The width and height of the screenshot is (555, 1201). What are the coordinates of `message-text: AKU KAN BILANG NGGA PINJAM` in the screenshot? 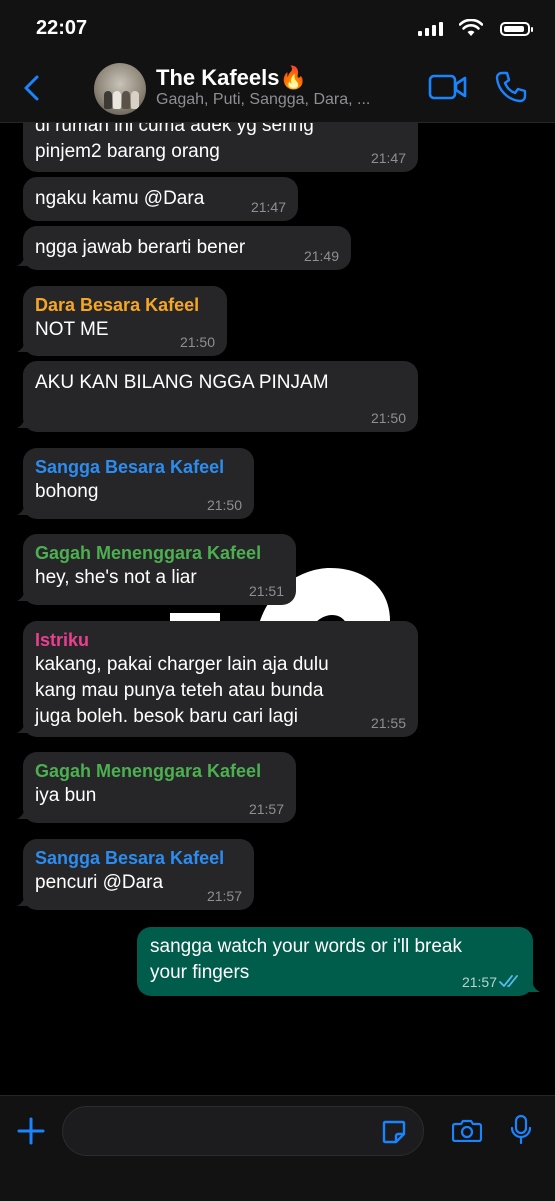 It's located at (182, 382).